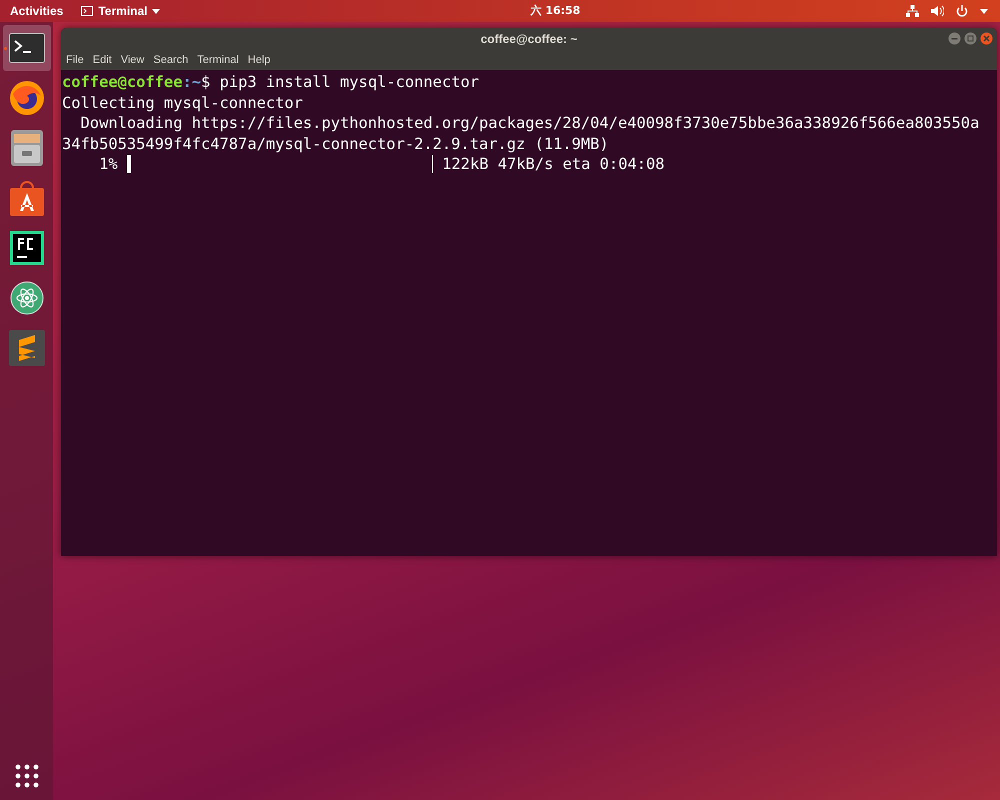  Describe the element at coordinates (120, 11) in the screenshot. I see `app-menu: Terminal` at that location.